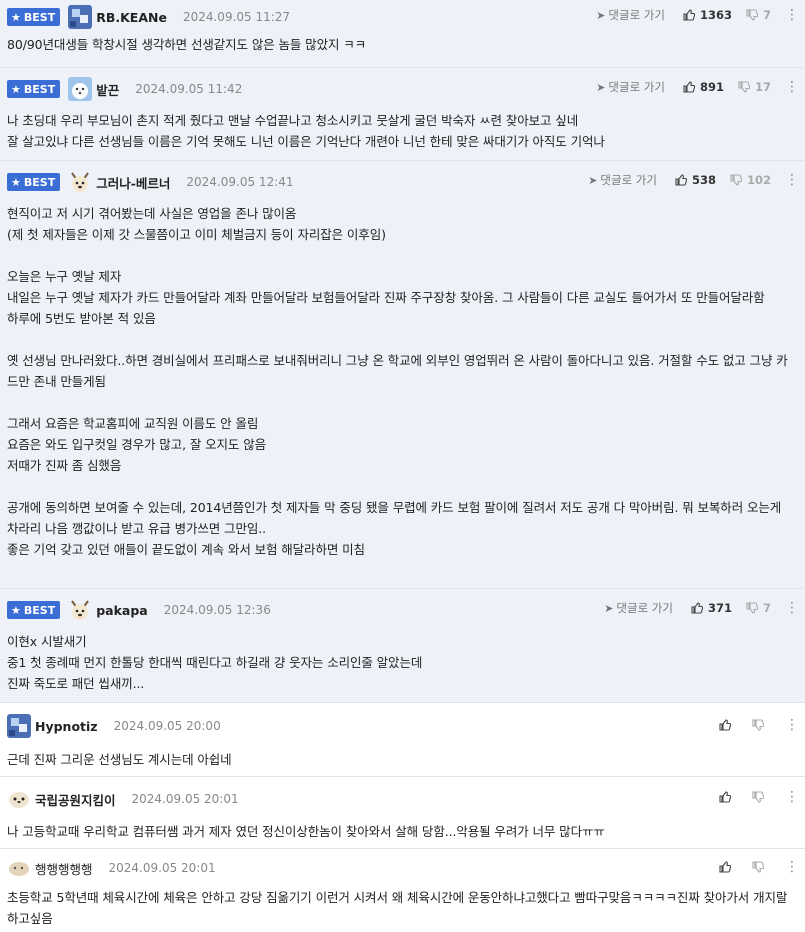  I want to click on downvote-button: 102, so click(750, 180).